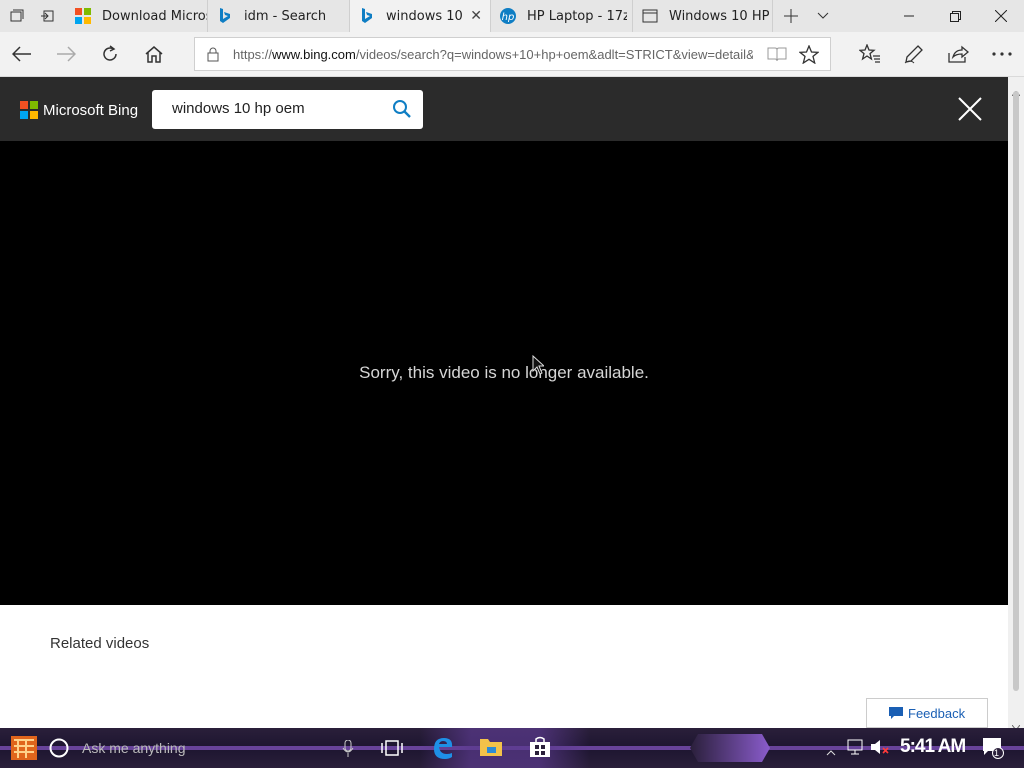 This screenshot has height=768, width=1024. Describe the element at coordinates (831, 750) in the screenshot. I see `show-hidden-icons-icon` at that location.